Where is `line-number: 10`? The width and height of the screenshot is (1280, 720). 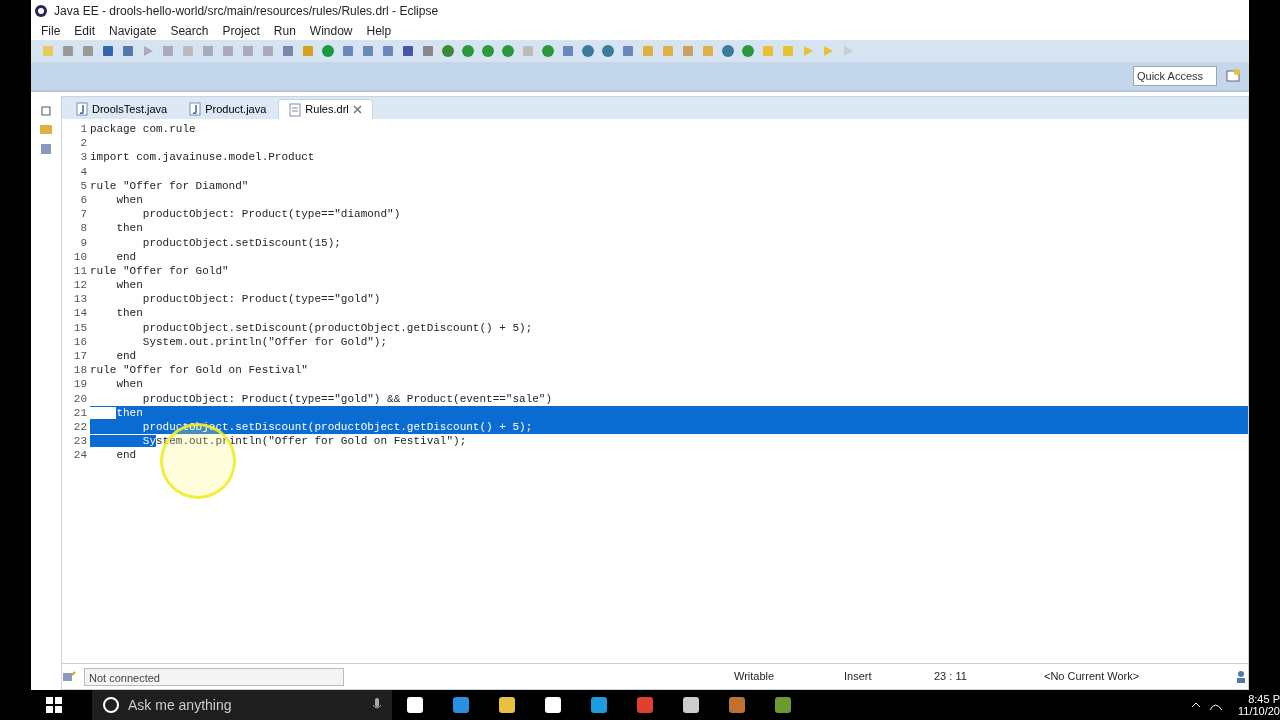 line-number: 10 is located at coordinates (80, 256).